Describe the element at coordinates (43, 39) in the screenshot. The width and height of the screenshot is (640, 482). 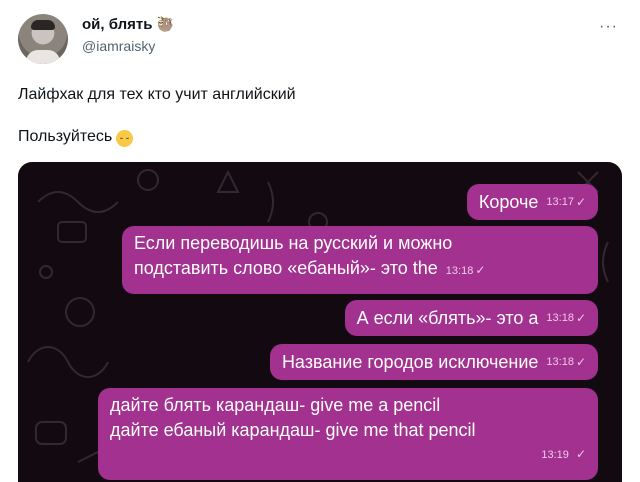
I see `avatar` at that location.